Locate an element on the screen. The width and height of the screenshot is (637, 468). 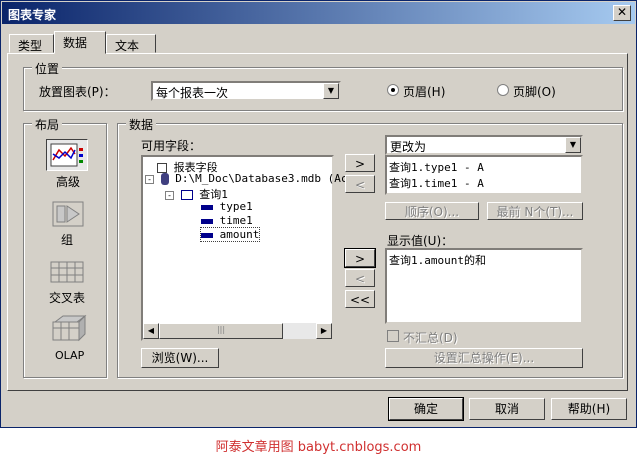
tab-text: 文本 is located at coordinates (131, 43).